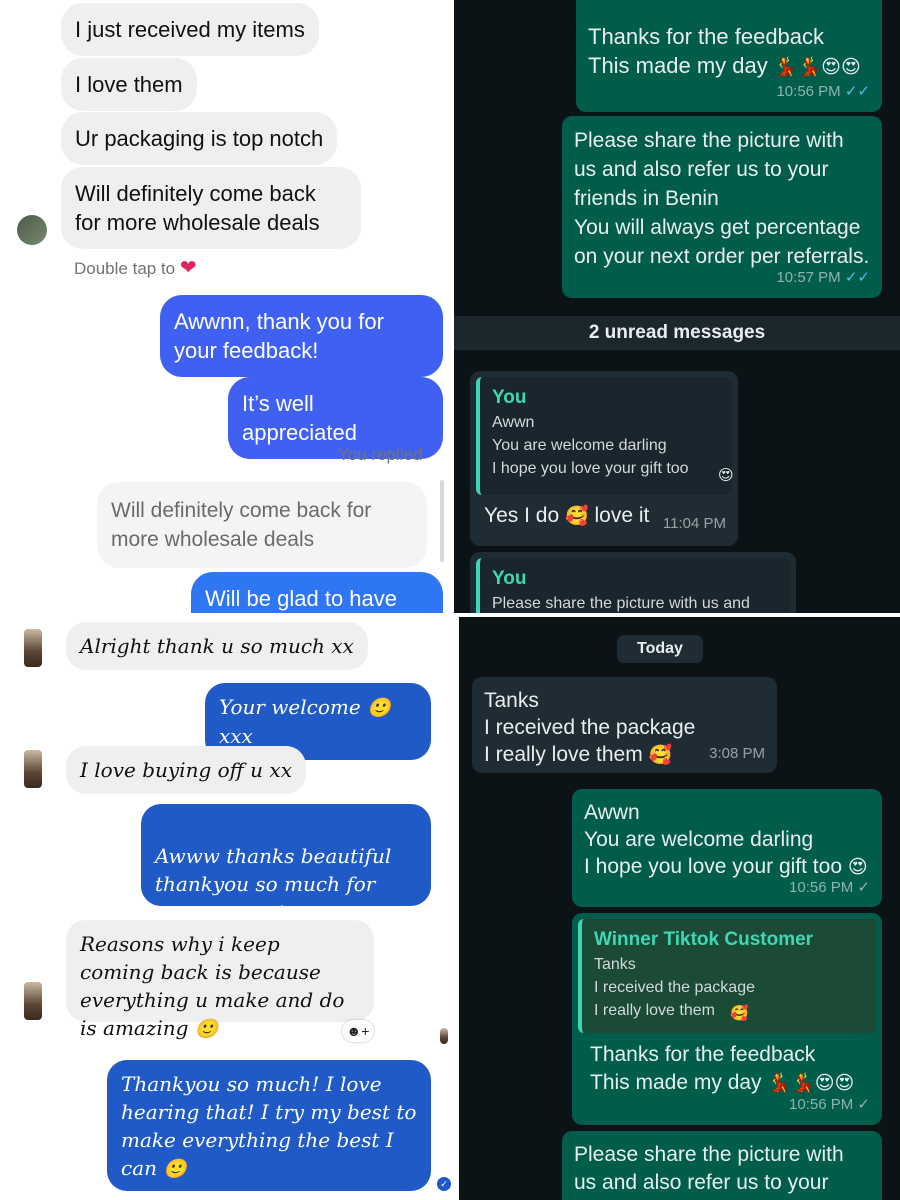 Image resolution: width=900 pixels, height=1200 pixels. Describe the element at coordinates (358, 1031) in the screenshot. I see `add-reaction-icon: ☻+` at that location.